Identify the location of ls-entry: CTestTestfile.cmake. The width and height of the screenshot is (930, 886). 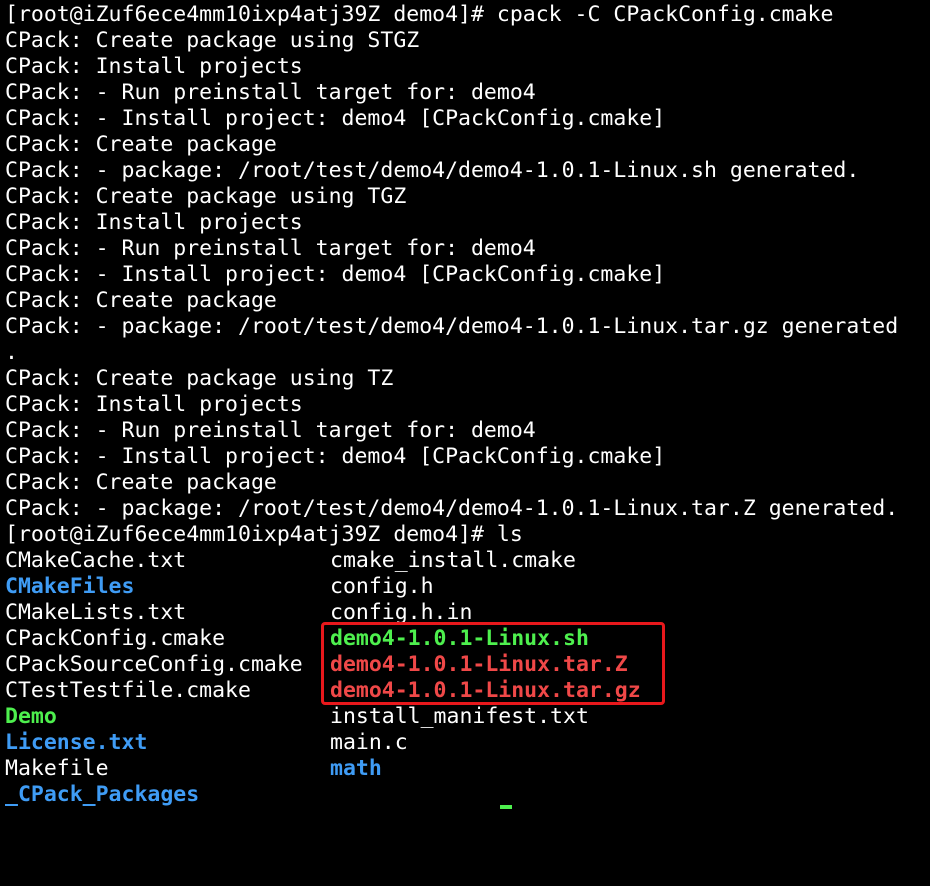
(128, 690).